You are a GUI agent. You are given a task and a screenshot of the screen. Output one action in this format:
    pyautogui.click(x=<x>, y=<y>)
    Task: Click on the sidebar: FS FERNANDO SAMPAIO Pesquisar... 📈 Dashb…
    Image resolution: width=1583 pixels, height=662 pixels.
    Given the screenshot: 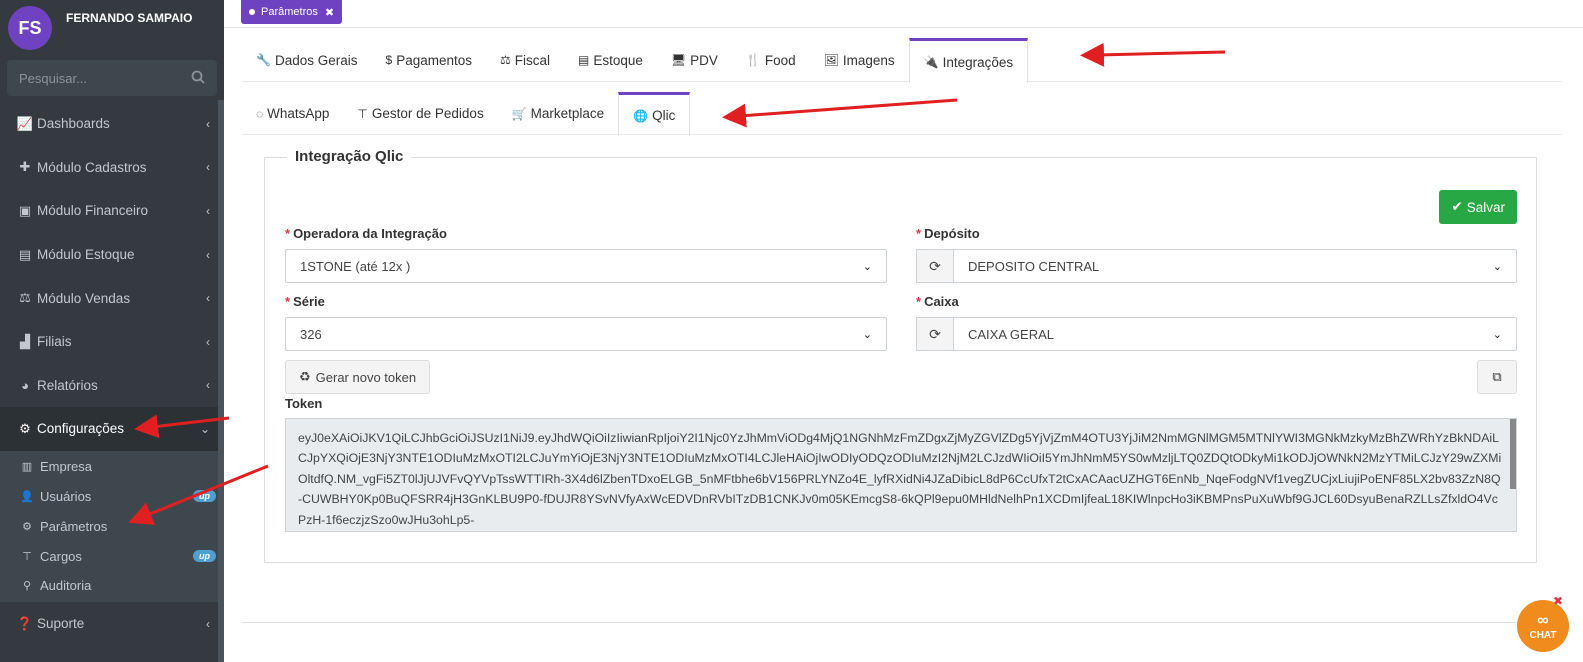 What is the action you would take?
    pyautogui.click(x=112, y=331)
    